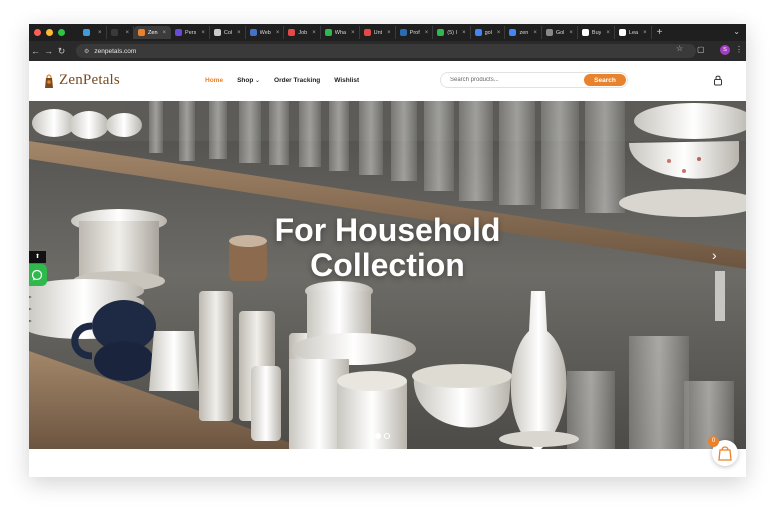 This screenshot has height=512, width=775. I want to click on browser-tab: Web ×, so click(265, 32).